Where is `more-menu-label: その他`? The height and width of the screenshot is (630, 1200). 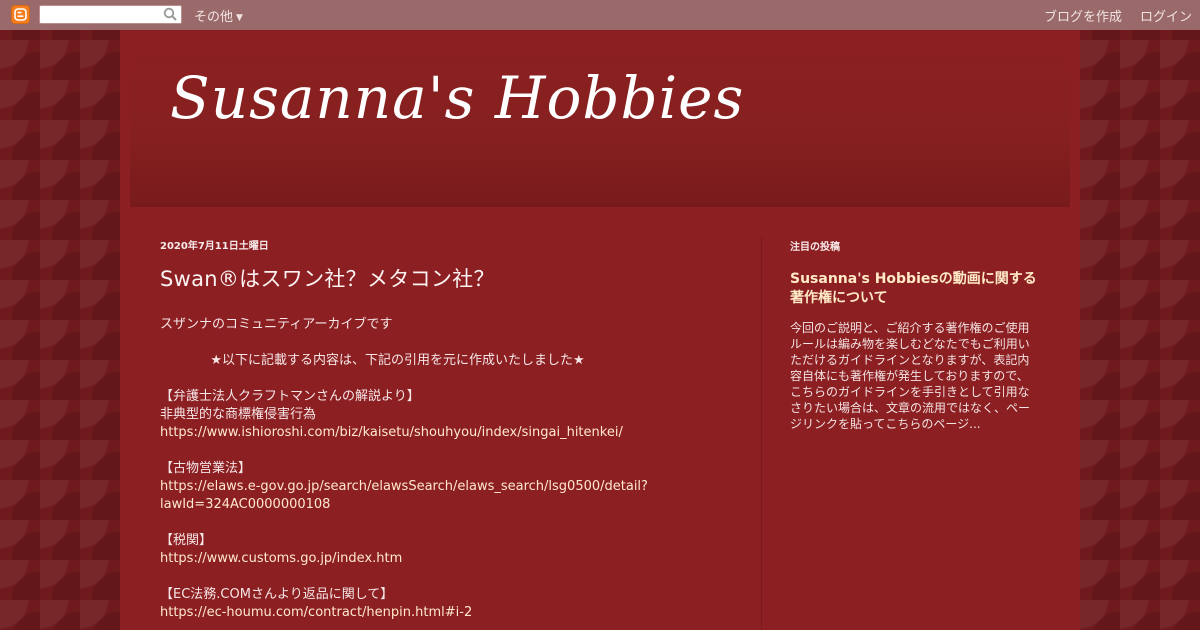 more-menu-label: その他 is located at coordinates (214, 17).